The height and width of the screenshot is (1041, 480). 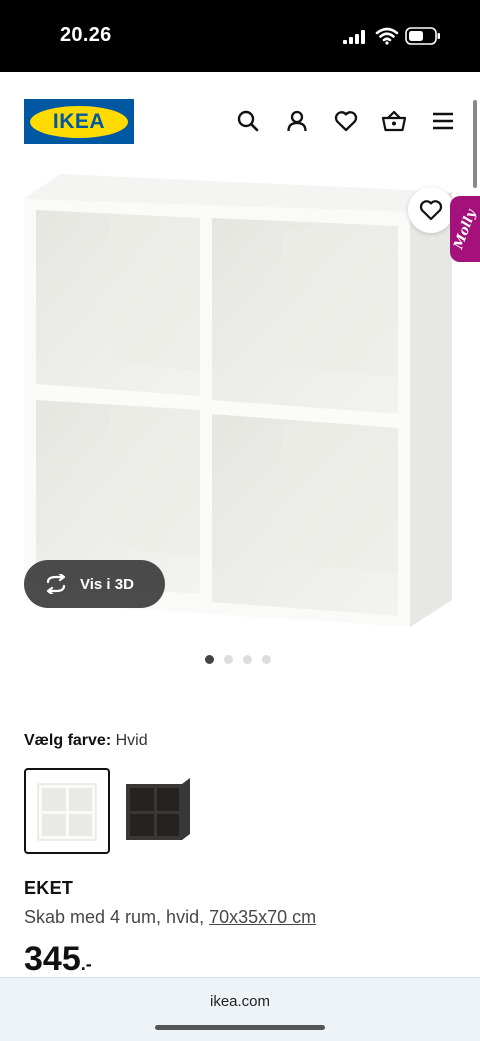 What do you see at coordinates (248, 121) in the screenshot?
I see `search-icon` at bounding box center [248, 121].